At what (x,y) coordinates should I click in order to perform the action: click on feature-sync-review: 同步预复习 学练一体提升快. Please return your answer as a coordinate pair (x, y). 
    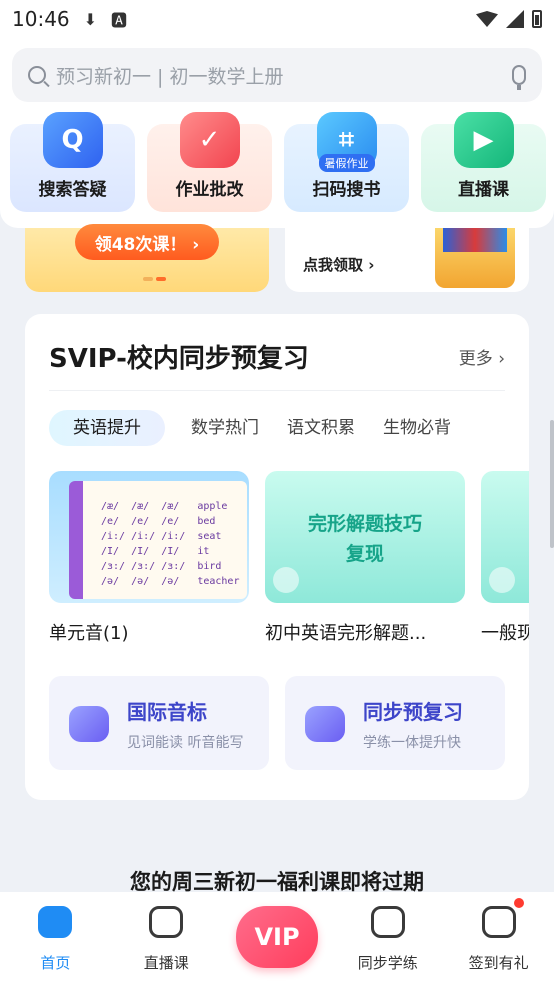
    Looking at the image, I should click on (395, 723).